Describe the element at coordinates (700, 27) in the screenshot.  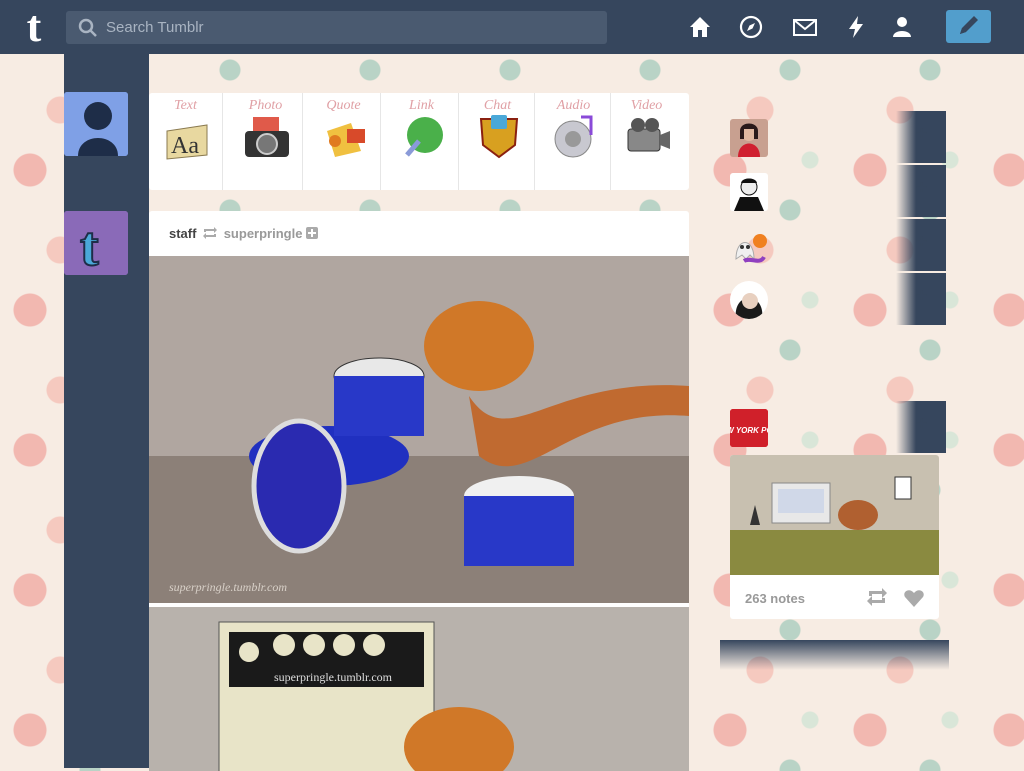
I see `home-icon` at that location.